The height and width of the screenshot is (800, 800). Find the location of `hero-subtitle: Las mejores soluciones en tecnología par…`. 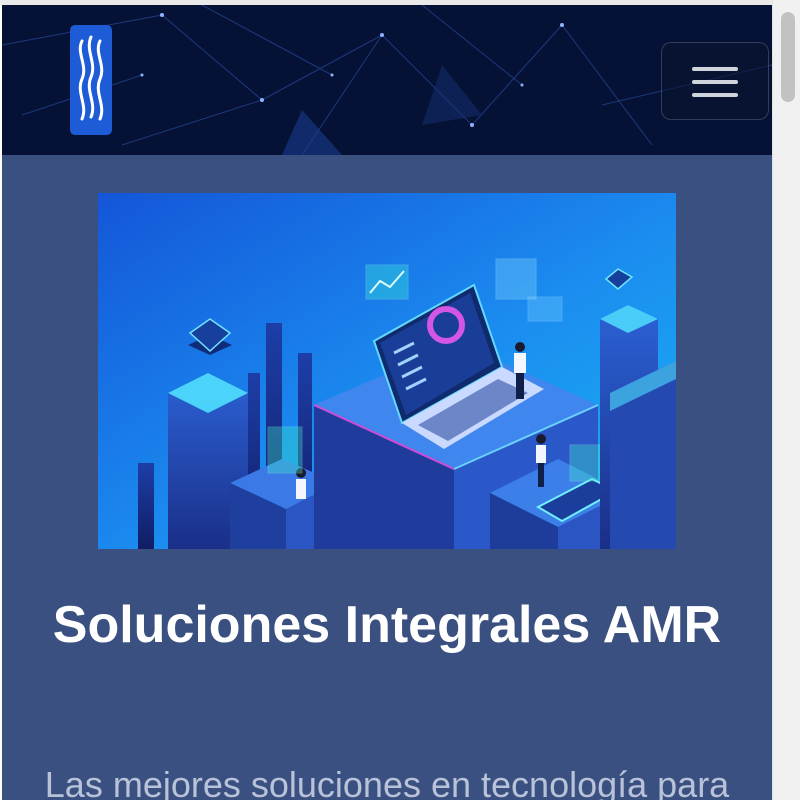

hero-subtitle: Las mejores soluciones en tecnología par… is located at coordinates (387, 782).